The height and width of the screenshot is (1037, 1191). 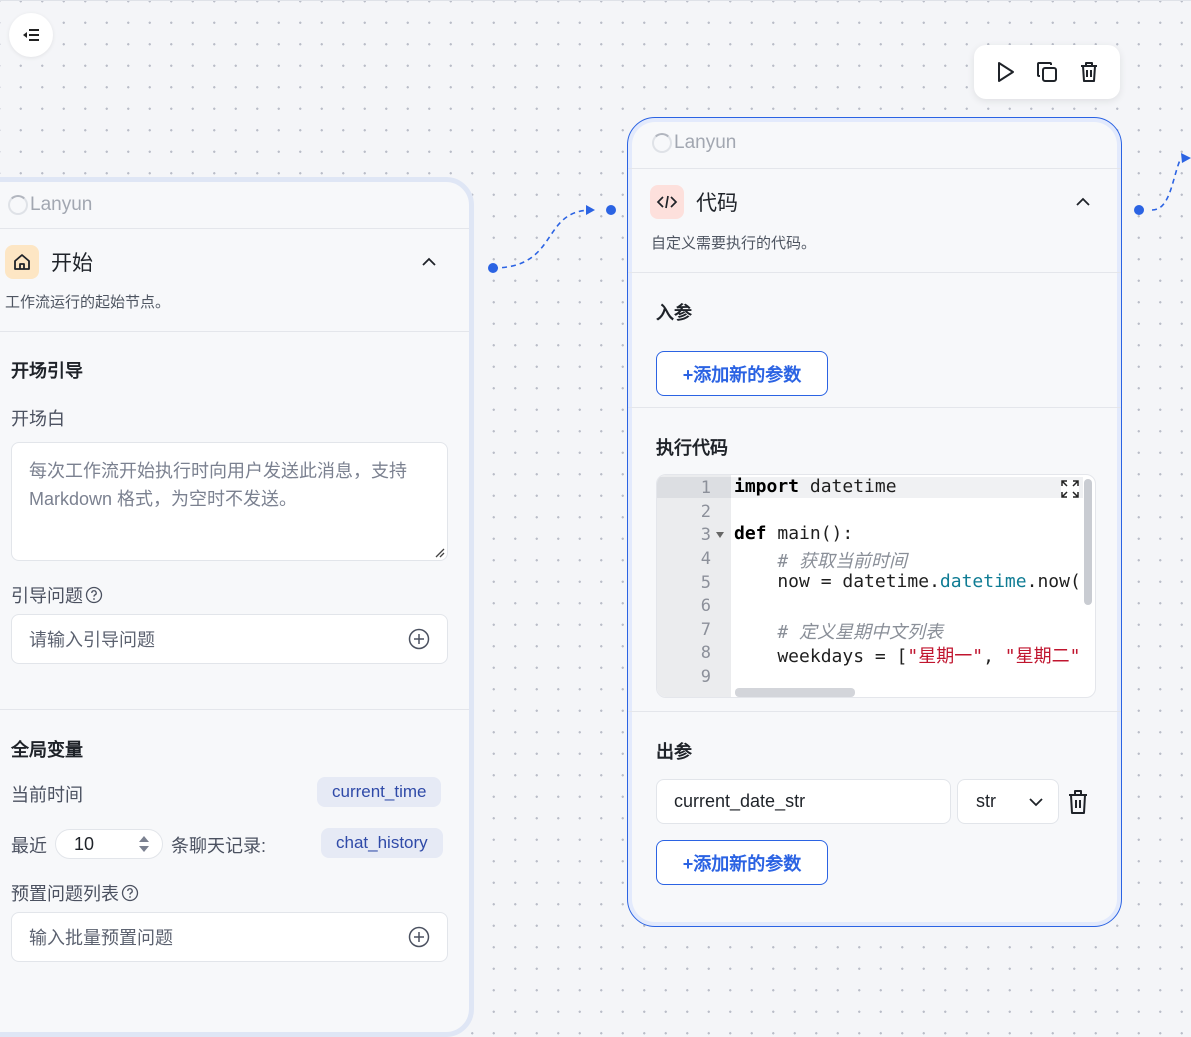 I want to click on node-title: 开始, so click(x=72, y=263).